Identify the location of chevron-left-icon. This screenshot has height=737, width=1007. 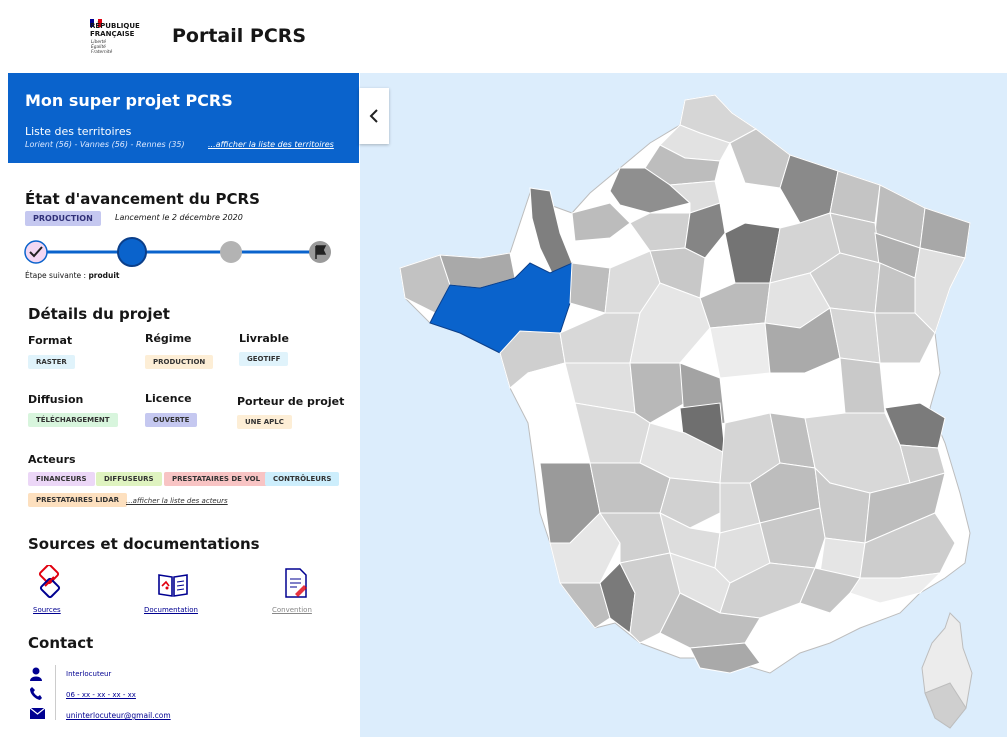
(373, 116).